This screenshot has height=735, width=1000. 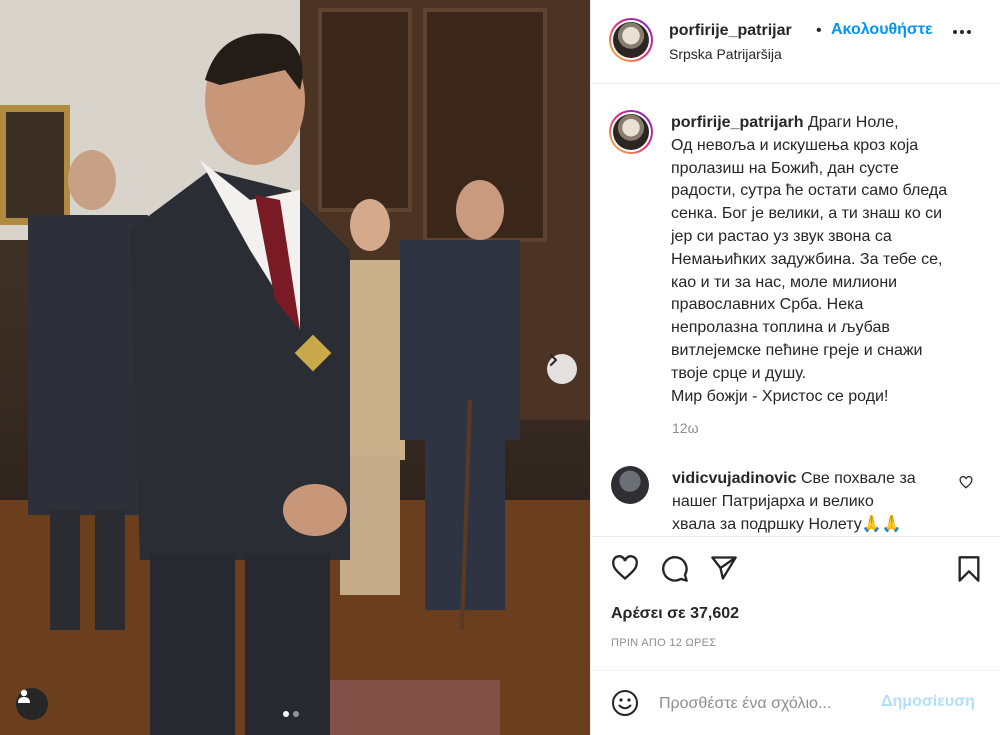 I want to click on bookmark-icon, so click(x=969, y=569).